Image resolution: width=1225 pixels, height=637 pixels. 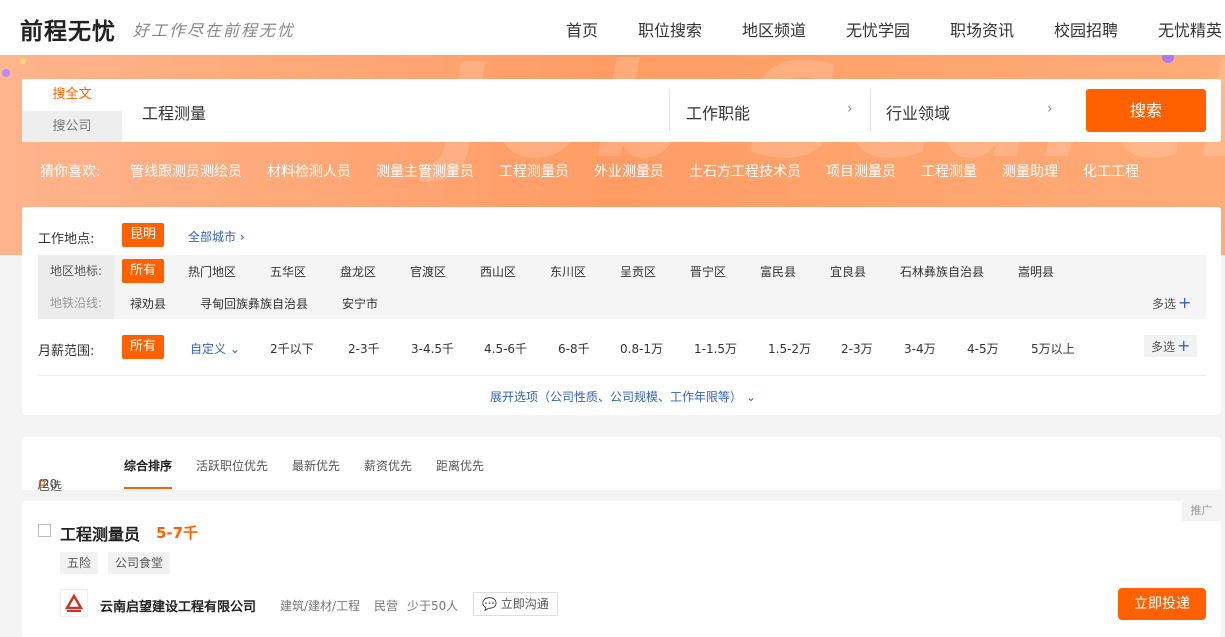 What do you see at coordinates (208, 349) in the screenshot?
I see `salary-custom-label: 自定义` at bounding box center [208, 349].